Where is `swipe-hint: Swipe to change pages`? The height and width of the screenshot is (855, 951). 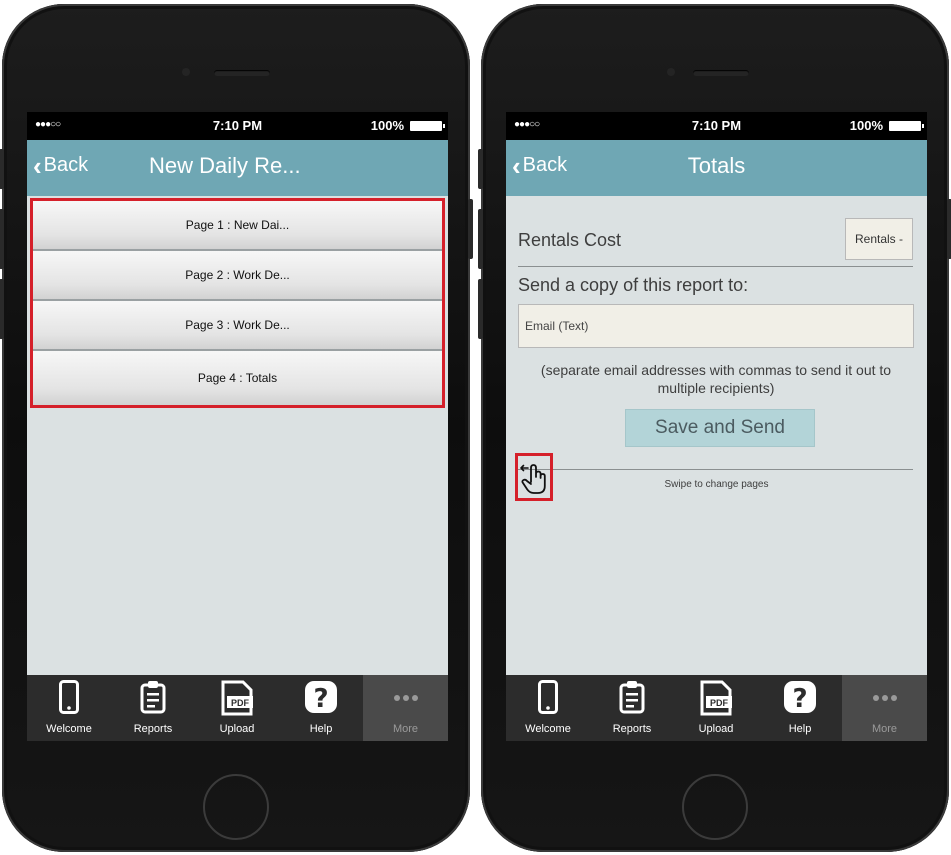
swipe-hint: Swipe to change pages is located at coordinates (716, 484).